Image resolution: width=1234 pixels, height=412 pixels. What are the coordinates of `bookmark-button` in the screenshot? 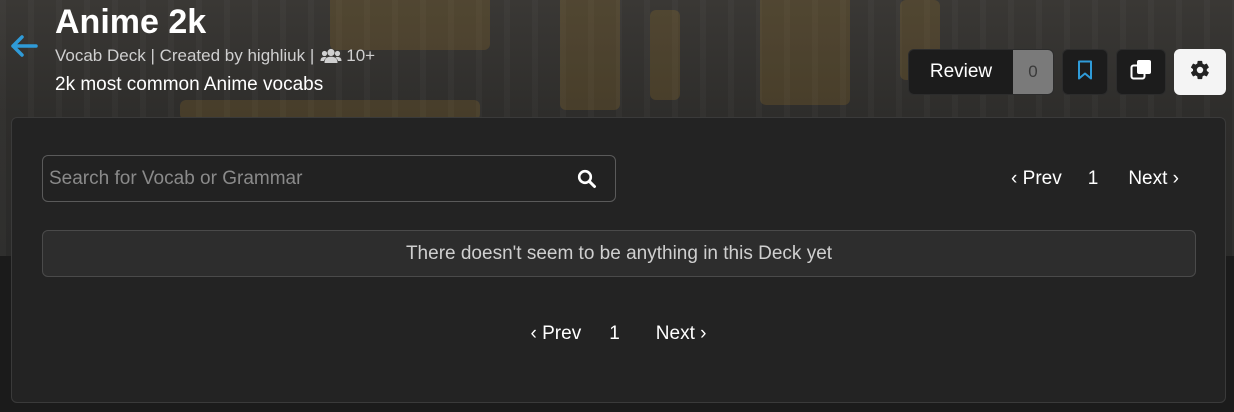 It's located at (1085, 72).